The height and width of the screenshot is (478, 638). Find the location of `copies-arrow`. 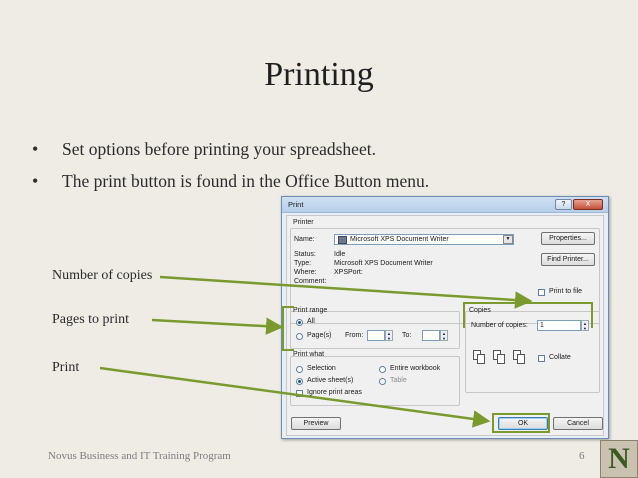

copies-arrow is located at coordinates (346, 292).